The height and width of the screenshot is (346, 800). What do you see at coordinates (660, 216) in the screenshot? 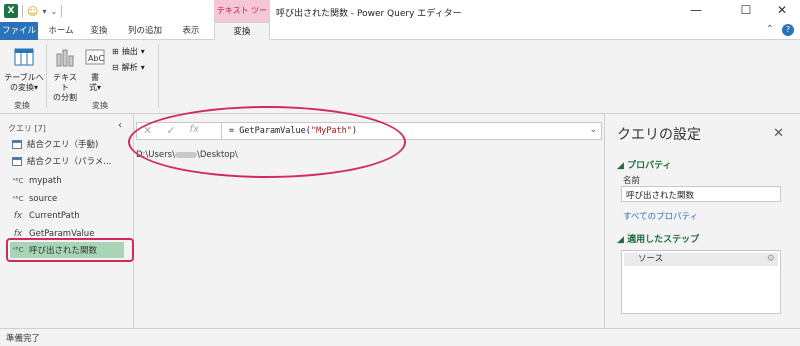
I see `all-properties-link: すべてのプロパティ` at bounding box center [660, 216].